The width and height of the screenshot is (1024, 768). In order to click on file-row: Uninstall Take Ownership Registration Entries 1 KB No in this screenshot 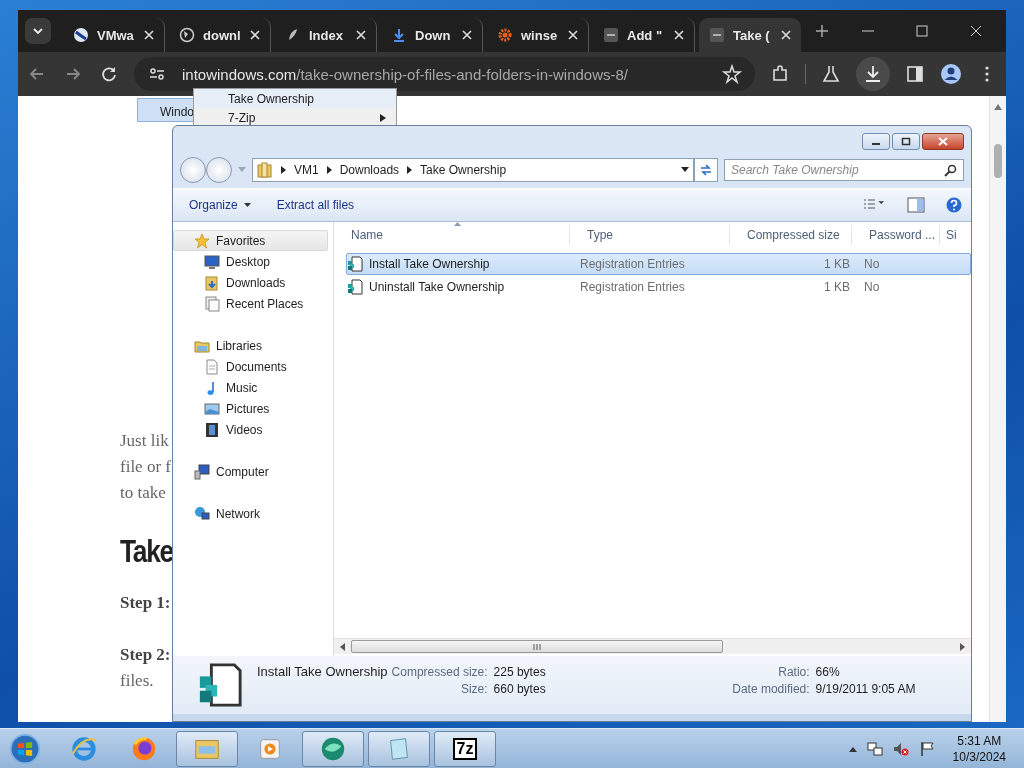, I will do `click(658, 287)`.